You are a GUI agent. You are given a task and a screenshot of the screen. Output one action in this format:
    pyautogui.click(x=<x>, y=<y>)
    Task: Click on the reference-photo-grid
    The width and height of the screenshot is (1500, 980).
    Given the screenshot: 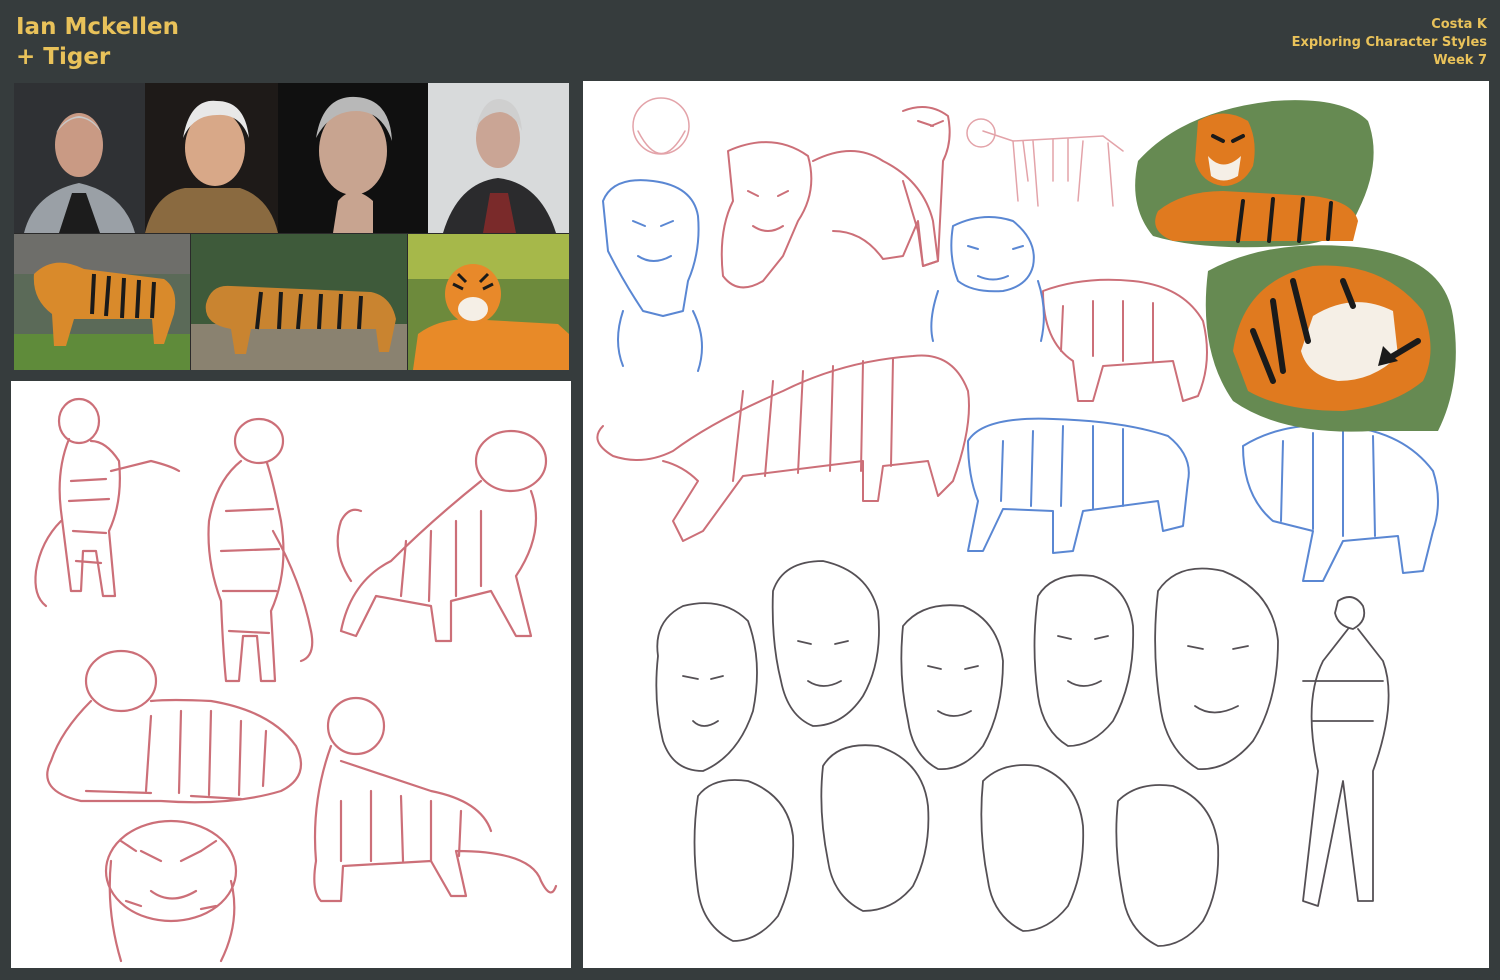 What is the action you would take?
    pyautogui.click(x=291, y=226)
    